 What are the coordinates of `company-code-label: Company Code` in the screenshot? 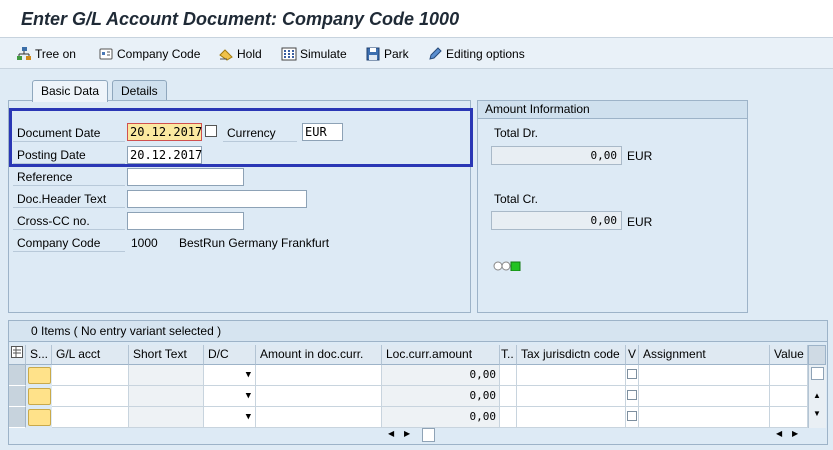 It's located at (159, 54).